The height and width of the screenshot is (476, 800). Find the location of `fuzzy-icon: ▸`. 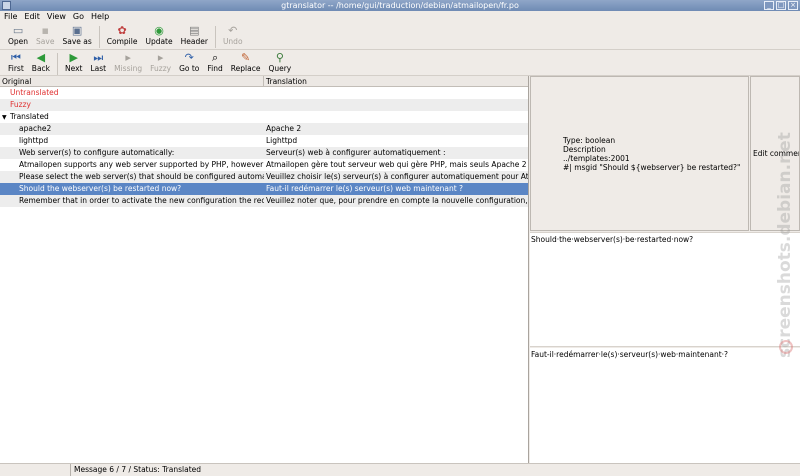

fuzzy-icon: ▸ is located at coordinates (160, 57).